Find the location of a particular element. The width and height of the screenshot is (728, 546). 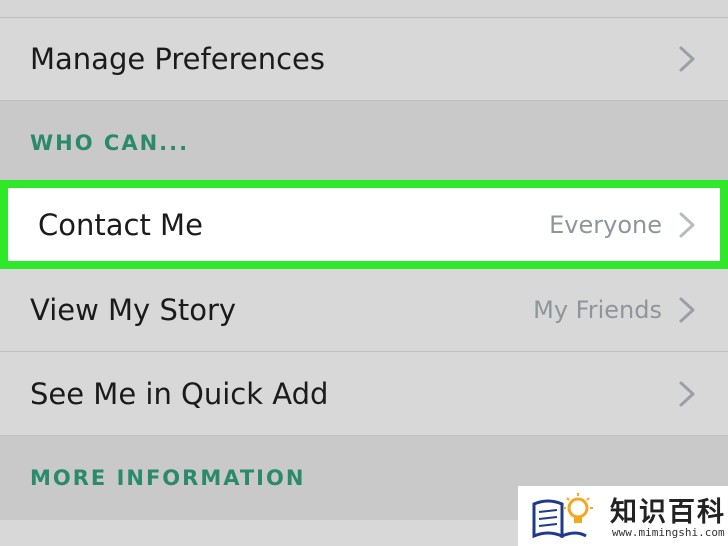

watermark-url: www.mimingshi.com is located at coordinates (668, 532).